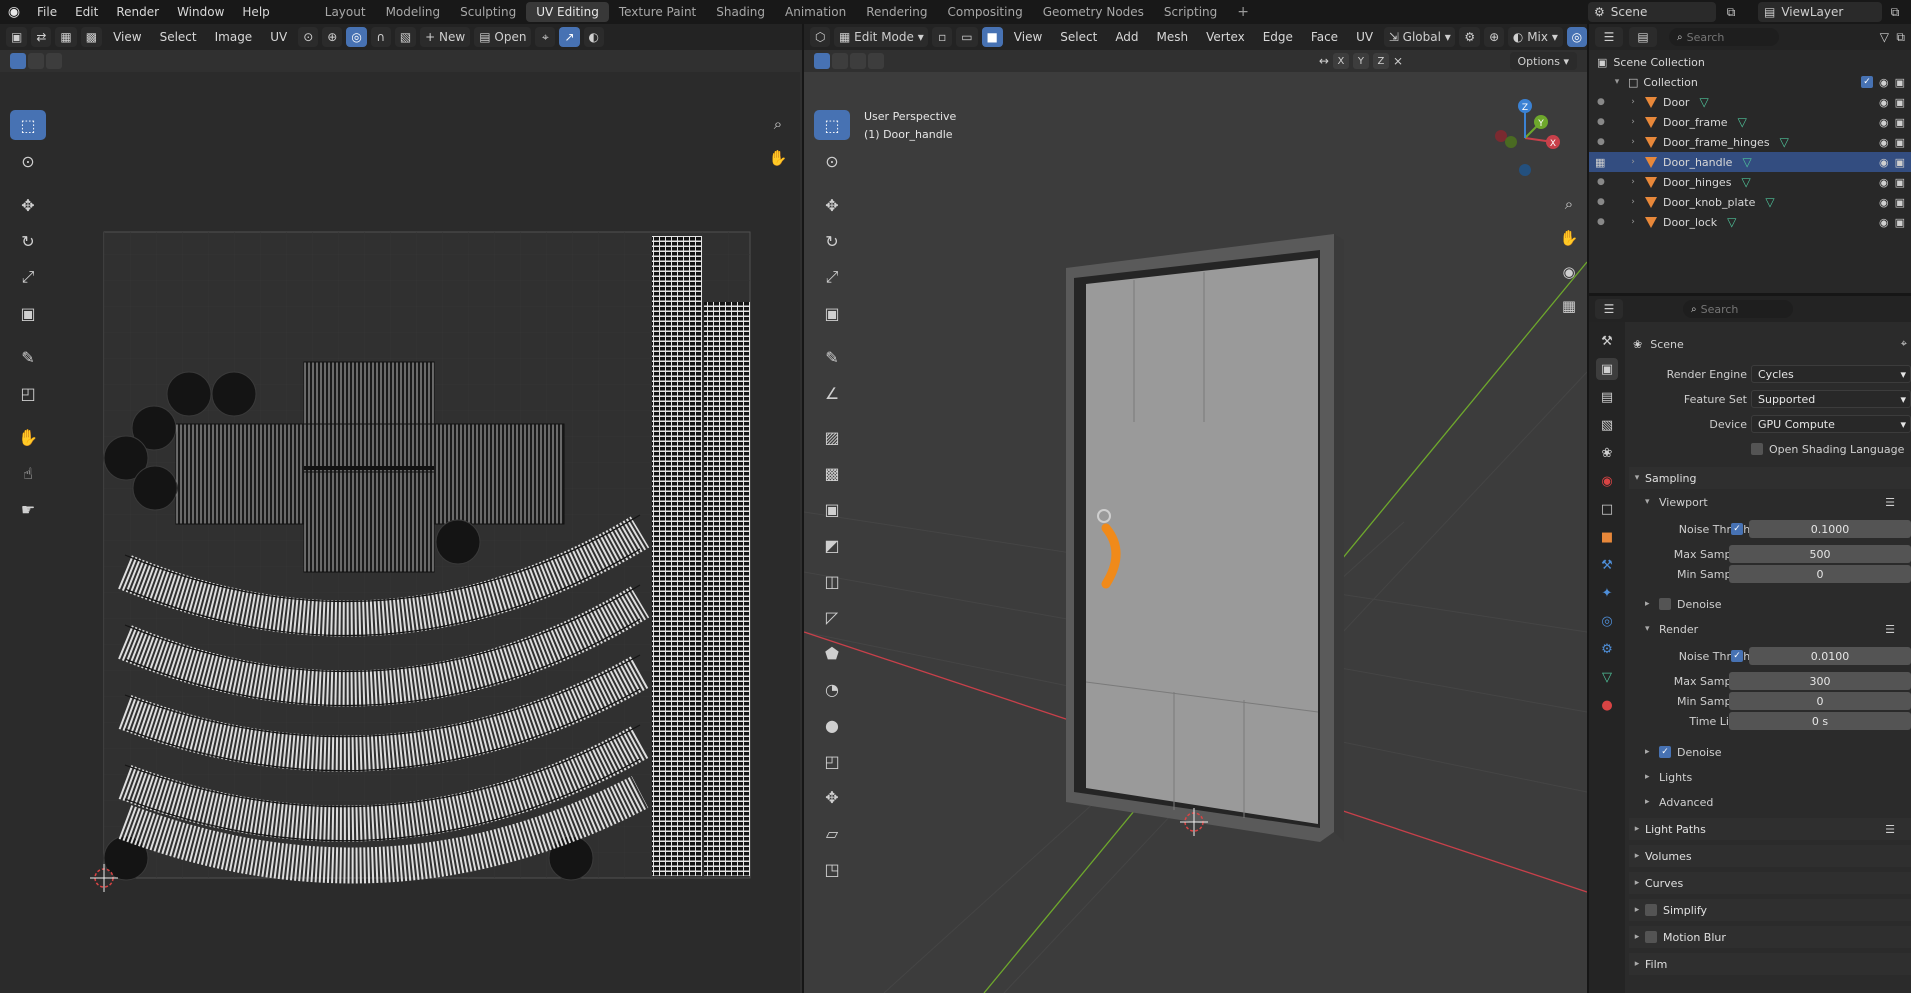 The image size is (1911, 993). I want to click on properties-search-input, so click(1740, 309).